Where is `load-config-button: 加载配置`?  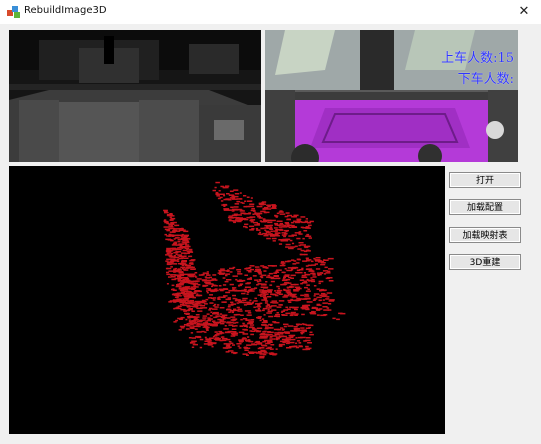
load-config-button: 加载配置 is located at coordinates (485, 207).